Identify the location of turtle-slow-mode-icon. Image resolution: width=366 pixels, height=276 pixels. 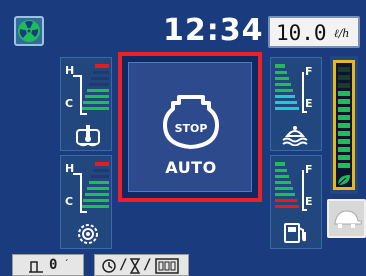
(348, 219).